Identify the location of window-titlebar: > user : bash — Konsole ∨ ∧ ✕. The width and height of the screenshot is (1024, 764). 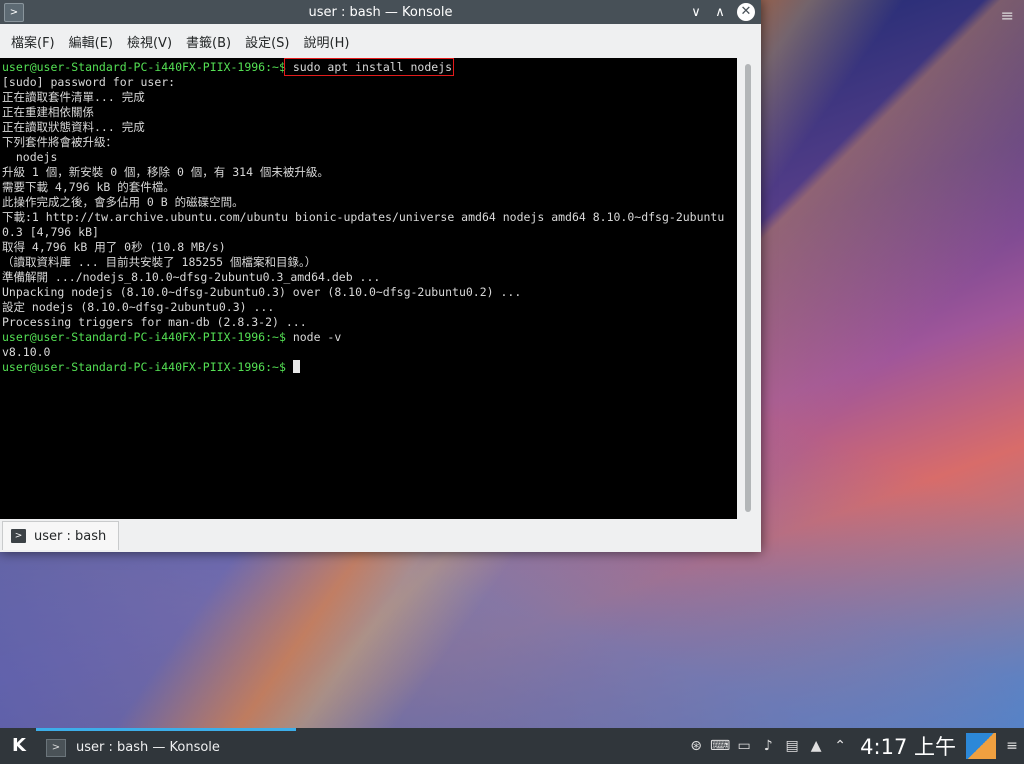
(380, 12).